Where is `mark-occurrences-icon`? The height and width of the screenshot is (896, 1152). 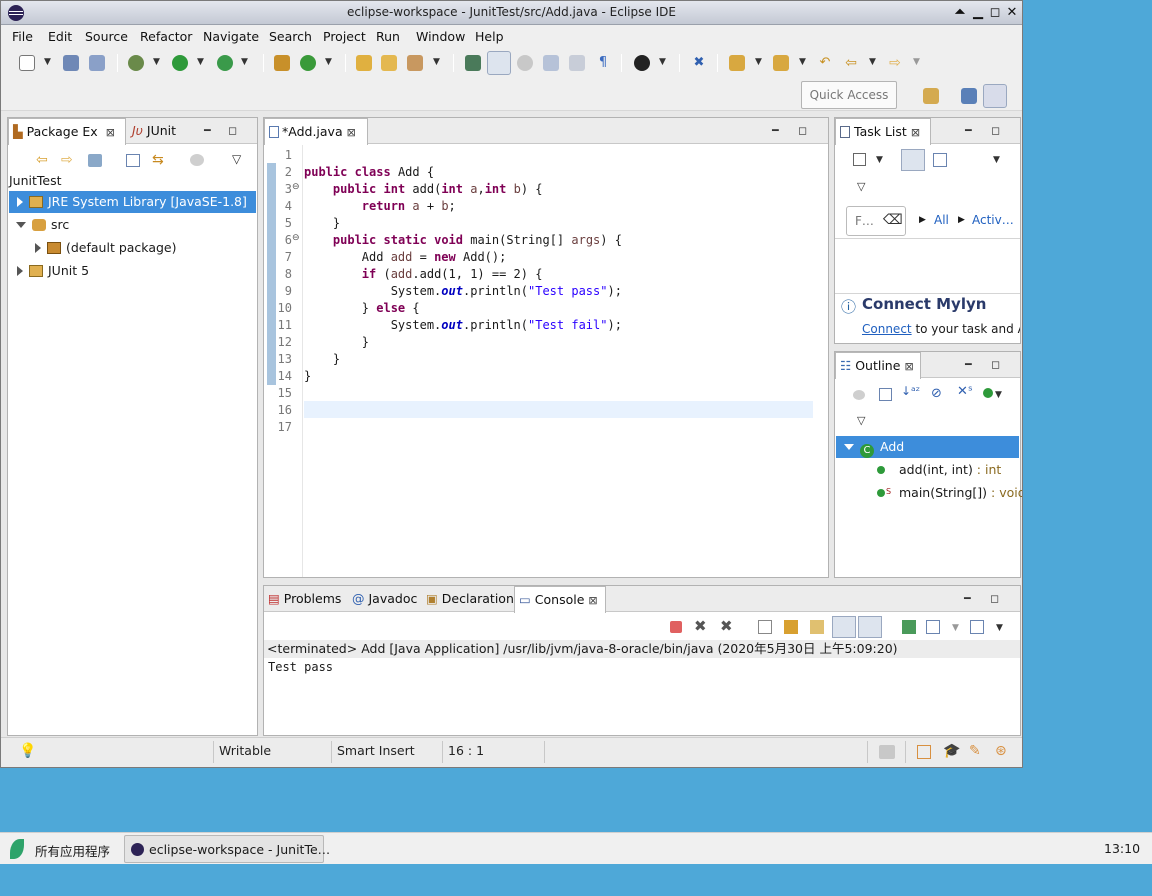 mark-occurrences-icon is located at coordinates (499, 63).